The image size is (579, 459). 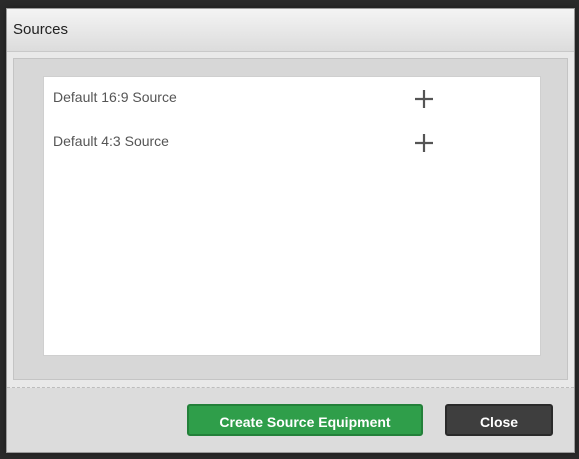 I want to click on add-source-16-9-button, so click(x=424, y=97).